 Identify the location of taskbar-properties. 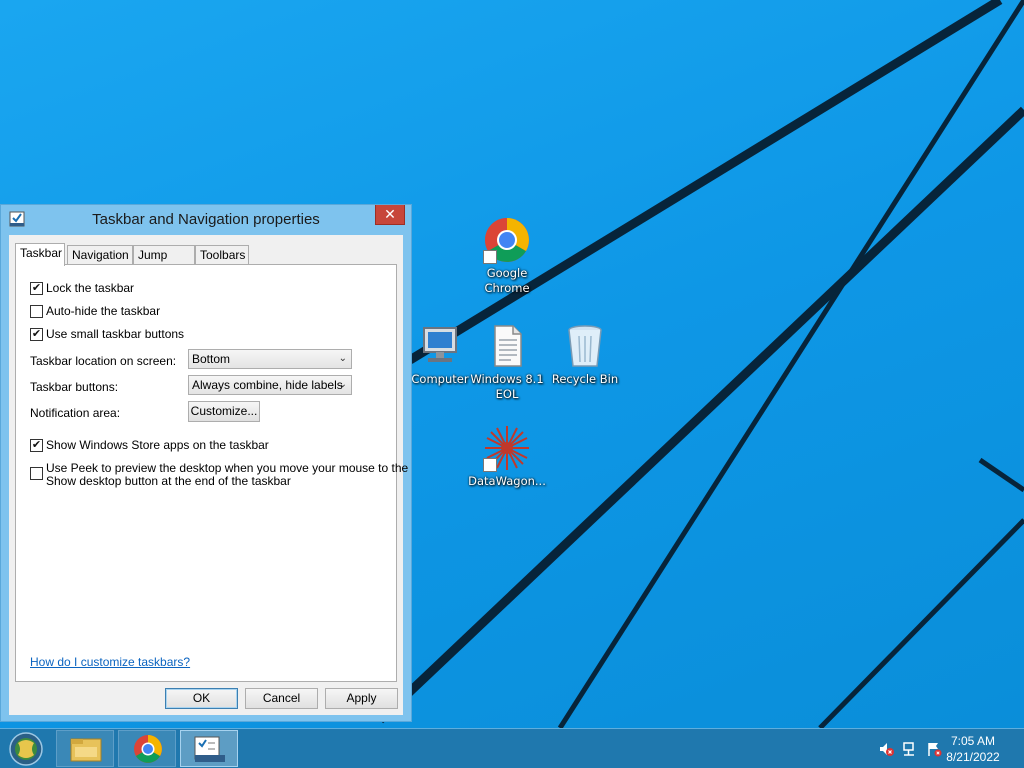
(209, 748).